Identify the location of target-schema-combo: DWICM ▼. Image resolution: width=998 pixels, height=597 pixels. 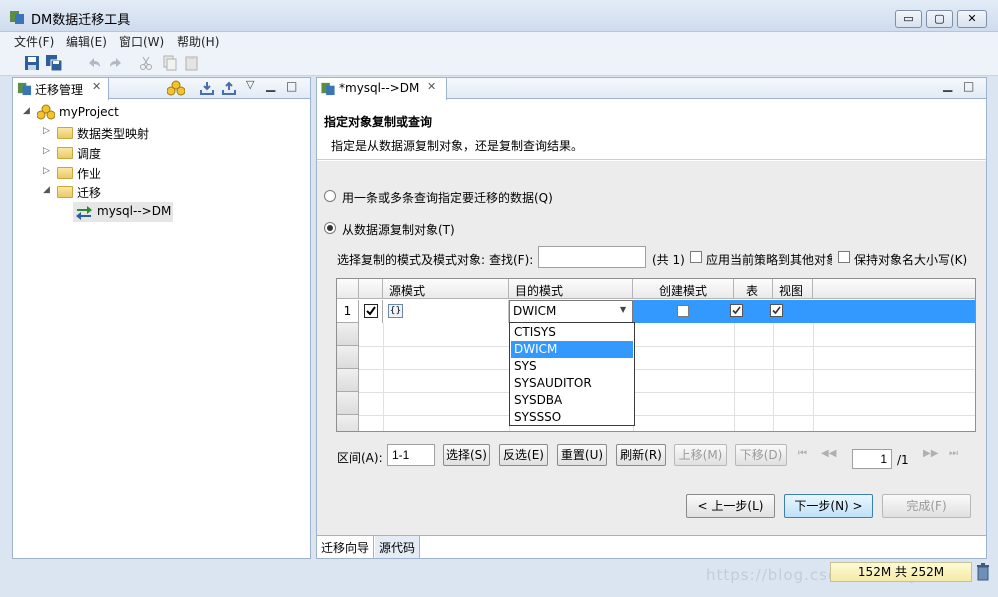
(571, 311).